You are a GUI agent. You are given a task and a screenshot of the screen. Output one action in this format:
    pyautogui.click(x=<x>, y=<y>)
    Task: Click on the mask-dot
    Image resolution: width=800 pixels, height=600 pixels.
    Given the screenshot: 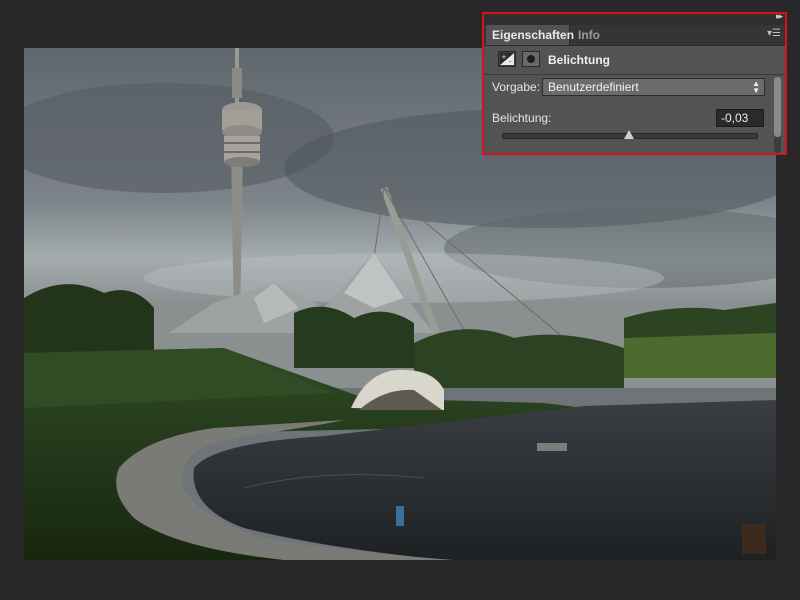 What is the action you would take?
    pyautogui.click(x=531, y=59)
    